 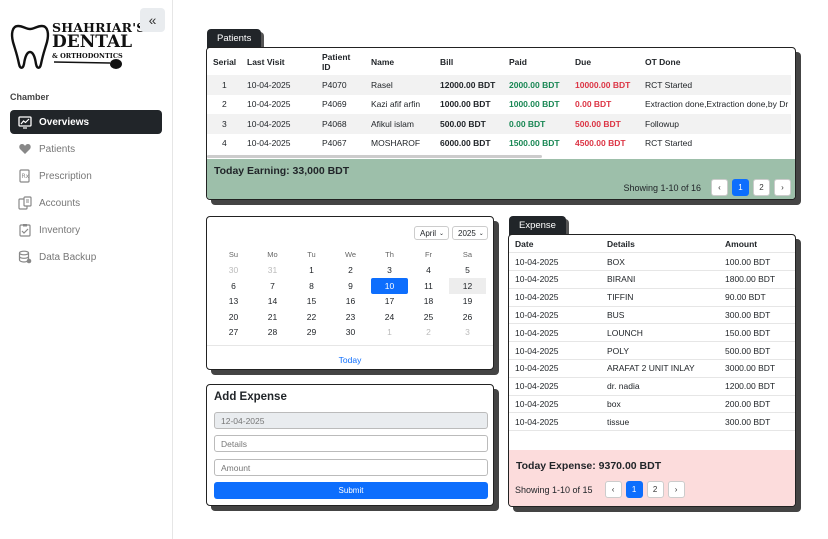 I want to click on sidebar-item-prescription: Rx Prescription, so click(x=86, y=176).